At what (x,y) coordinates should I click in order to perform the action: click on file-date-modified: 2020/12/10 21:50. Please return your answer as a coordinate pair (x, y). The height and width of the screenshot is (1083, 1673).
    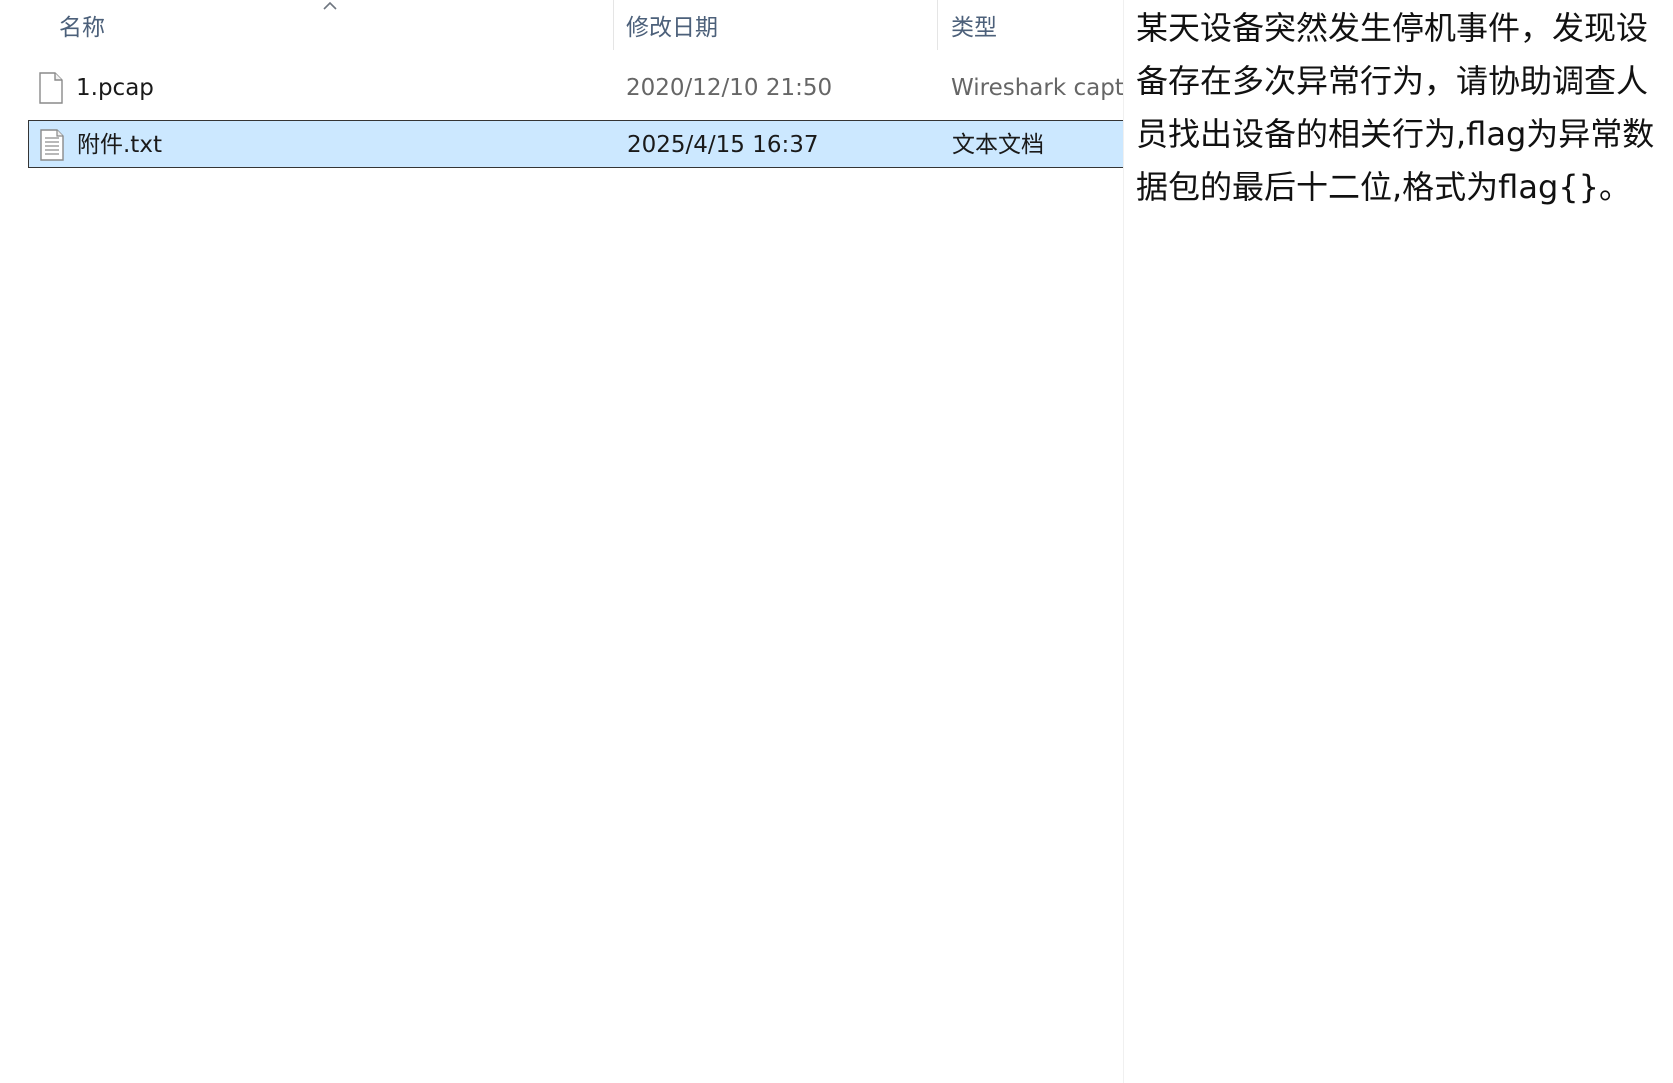
    Looking at the image, I should click on (729, 88).